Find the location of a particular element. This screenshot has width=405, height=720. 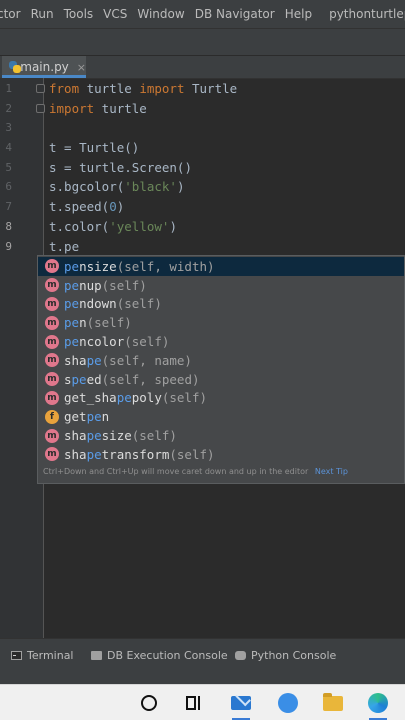

mail-icon is located at coordinates (241, 704).